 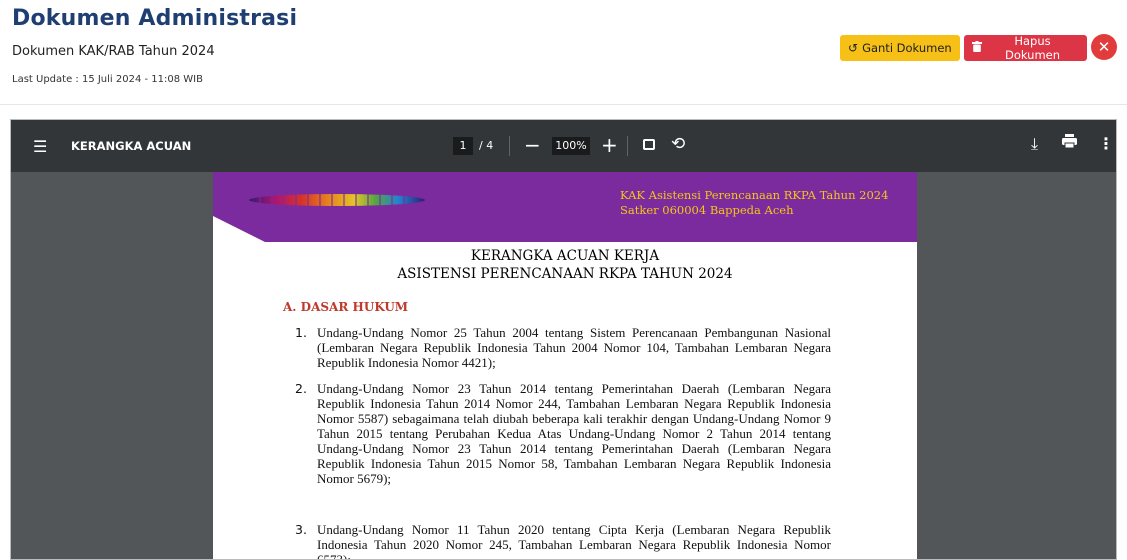 What do you see at coordinates (649, 144) in the screenshot?
I see `fit-page-icon` at bounding box center [649, 144].